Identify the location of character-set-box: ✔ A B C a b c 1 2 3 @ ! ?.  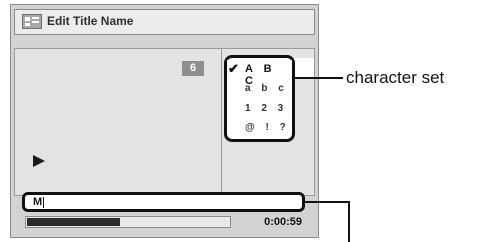
(259, 98).